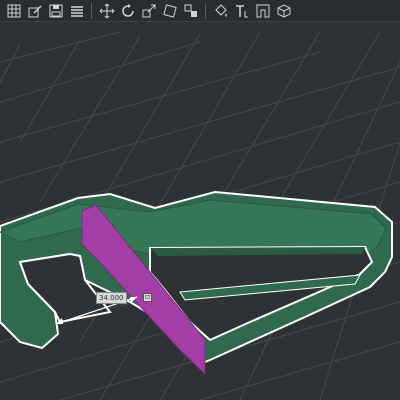  Describe the element at coordinates (34, 10) in the screenshot. I see `sketch-icon` at that location.